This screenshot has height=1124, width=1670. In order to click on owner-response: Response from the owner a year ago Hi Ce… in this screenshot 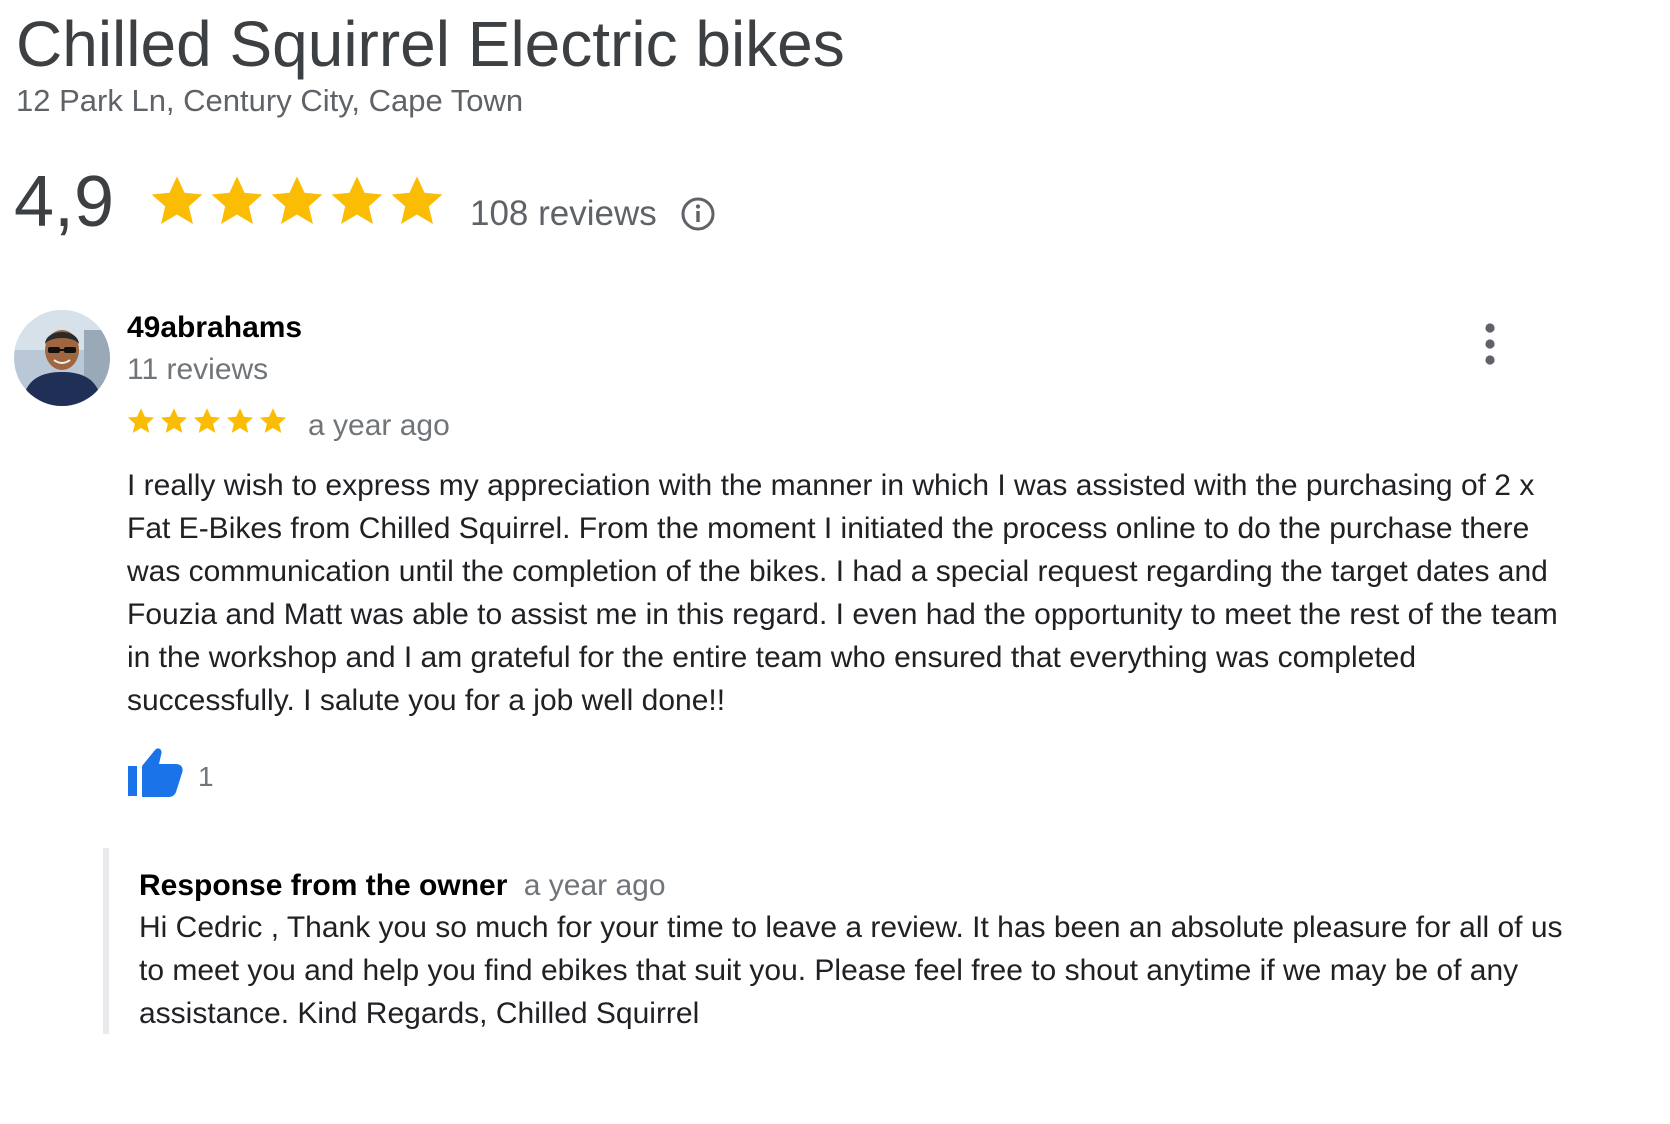, I will do `click(836, 941)`.